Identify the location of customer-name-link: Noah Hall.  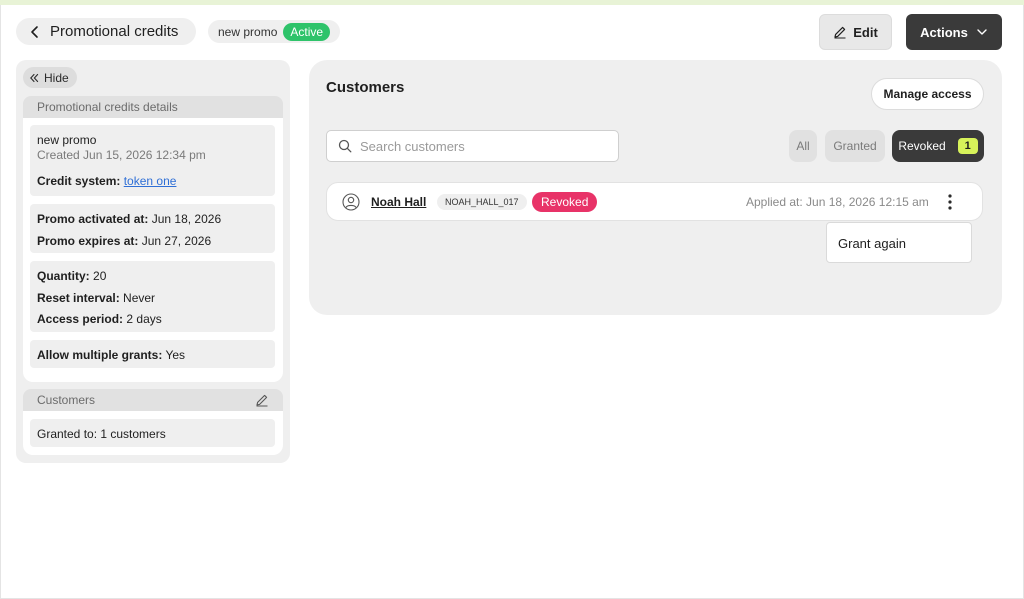
(398, 202).